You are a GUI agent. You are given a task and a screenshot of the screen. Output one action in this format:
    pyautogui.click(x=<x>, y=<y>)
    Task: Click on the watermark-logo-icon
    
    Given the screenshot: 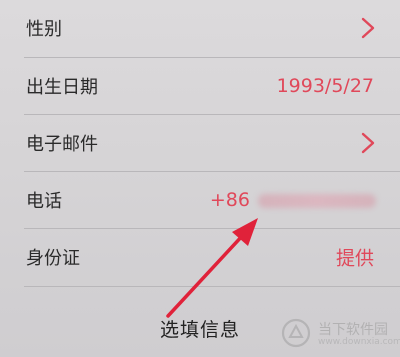 What is the action you would take?
    pyautogui.click(x=296, y=333)
    